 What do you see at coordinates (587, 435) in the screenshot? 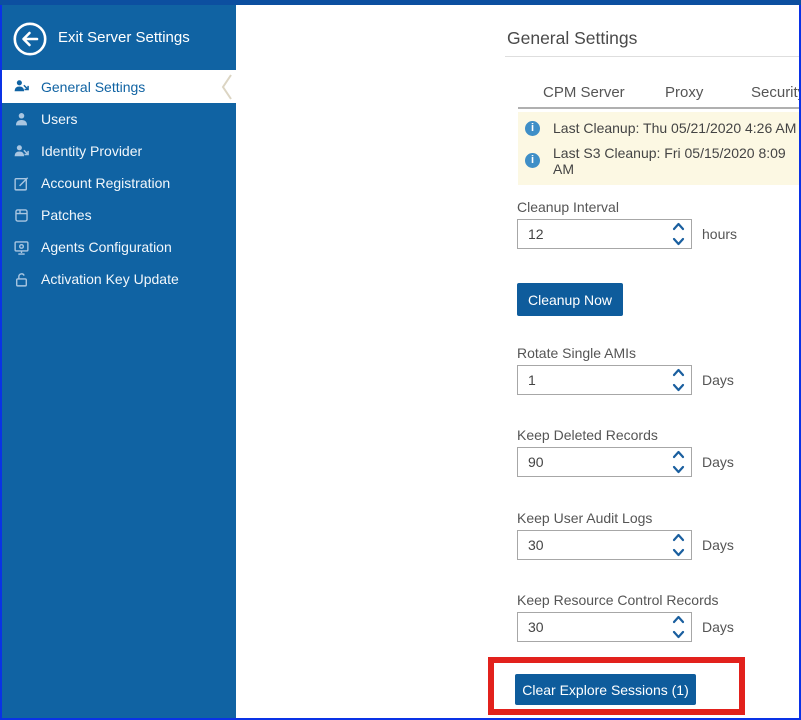
I see `field-label: Keep Deleted Records` at bounding box center [587, 435].